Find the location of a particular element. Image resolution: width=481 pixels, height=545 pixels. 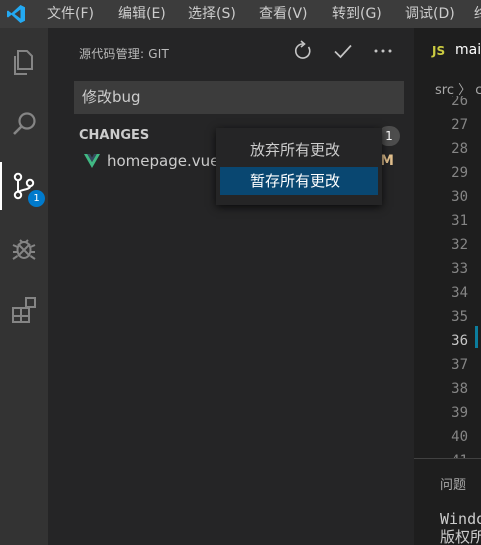

line-number: 38 is located at coordinates (459, 389).